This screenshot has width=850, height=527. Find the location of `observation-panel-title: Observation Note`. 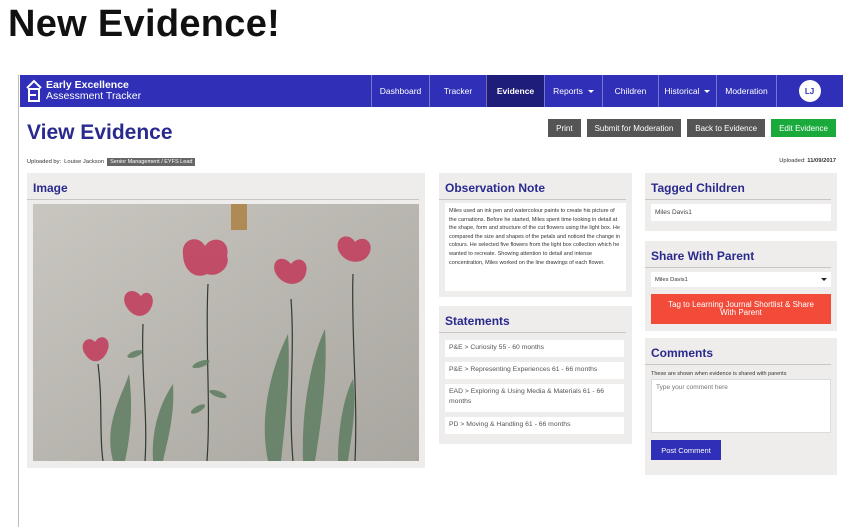

observation-panel-title: Observation Note is located at coordinates (532, 186).